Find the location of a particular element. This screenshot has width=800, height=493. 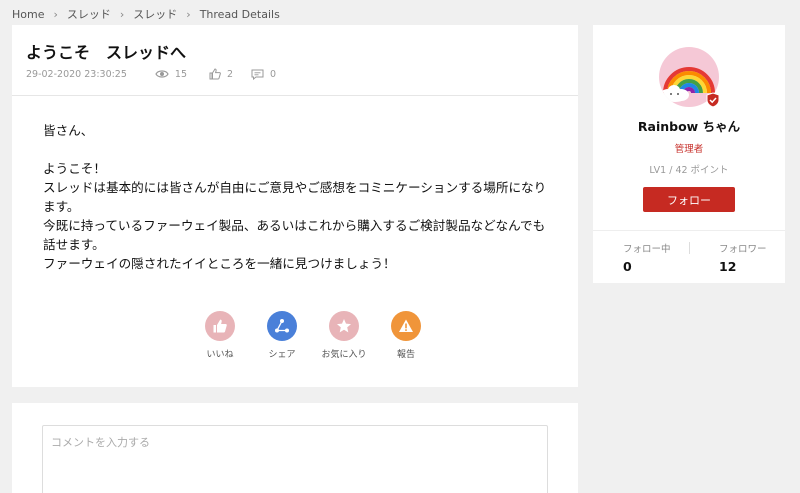

thumbs-up-icon is located at coordinates (220, 326).